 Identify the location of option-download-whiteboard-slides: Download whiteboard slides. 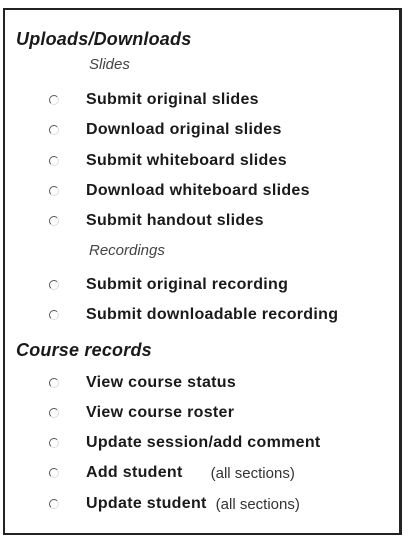
(179, 191).